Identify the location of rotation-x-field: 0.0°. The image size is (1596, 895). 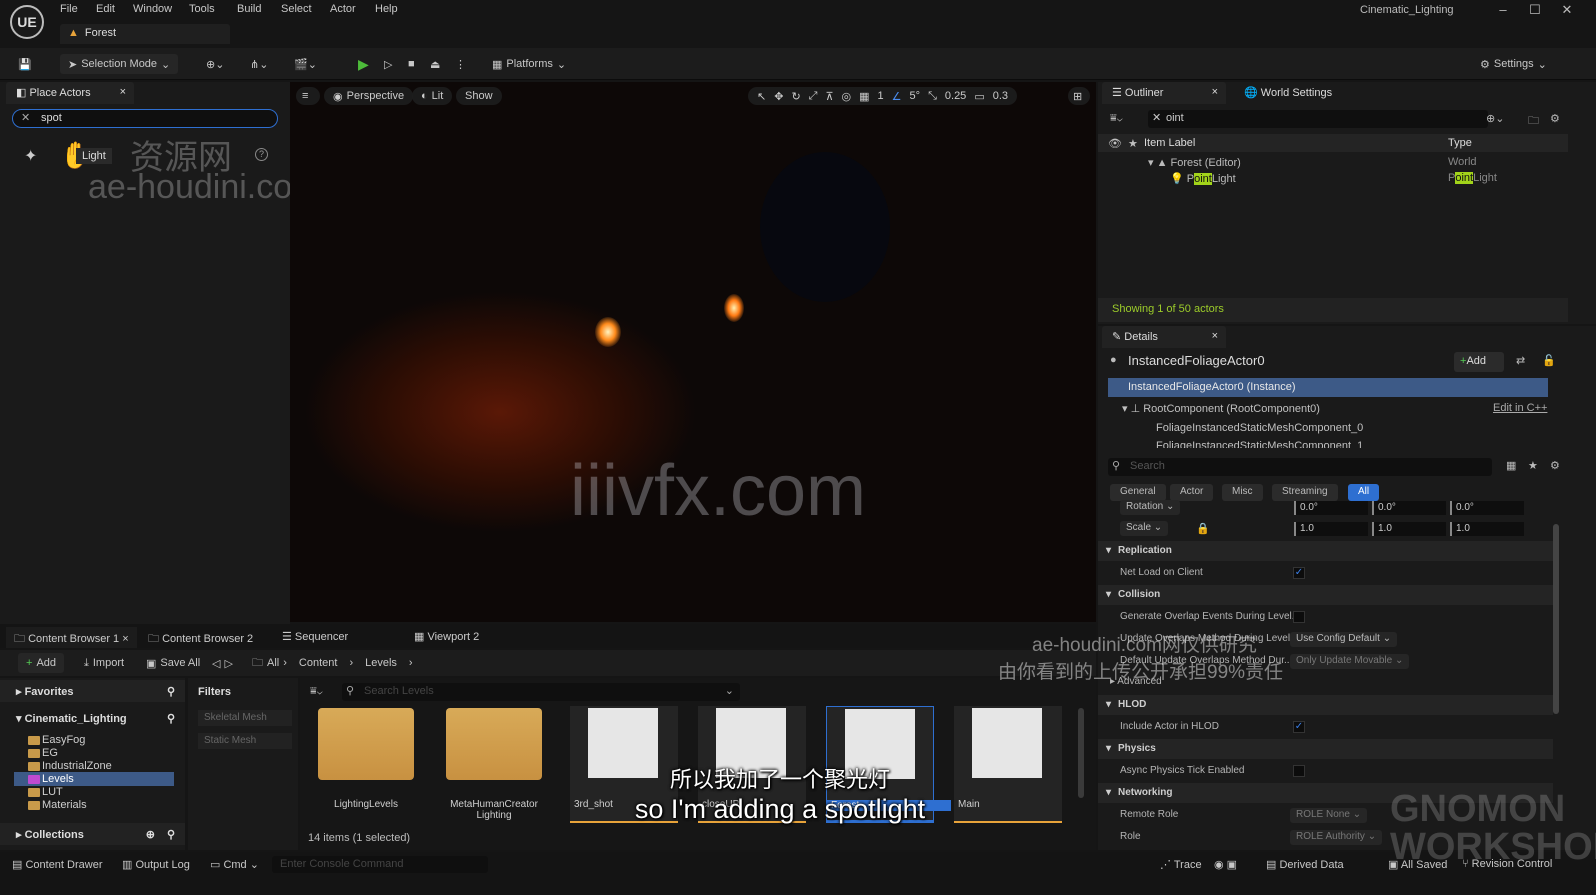
(1331, 508).